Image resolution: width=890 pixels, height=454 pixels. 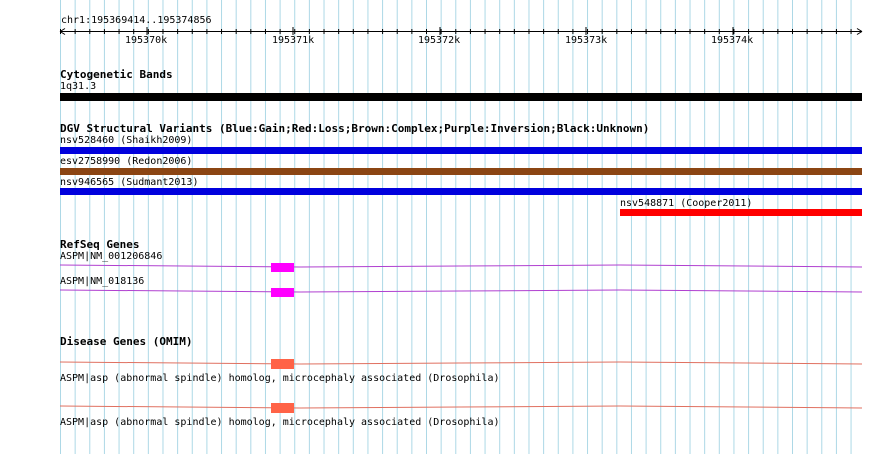 I want to click on feature-label-dgv: nsv528460 (Shaikh2009), so click(x=126, y=140).